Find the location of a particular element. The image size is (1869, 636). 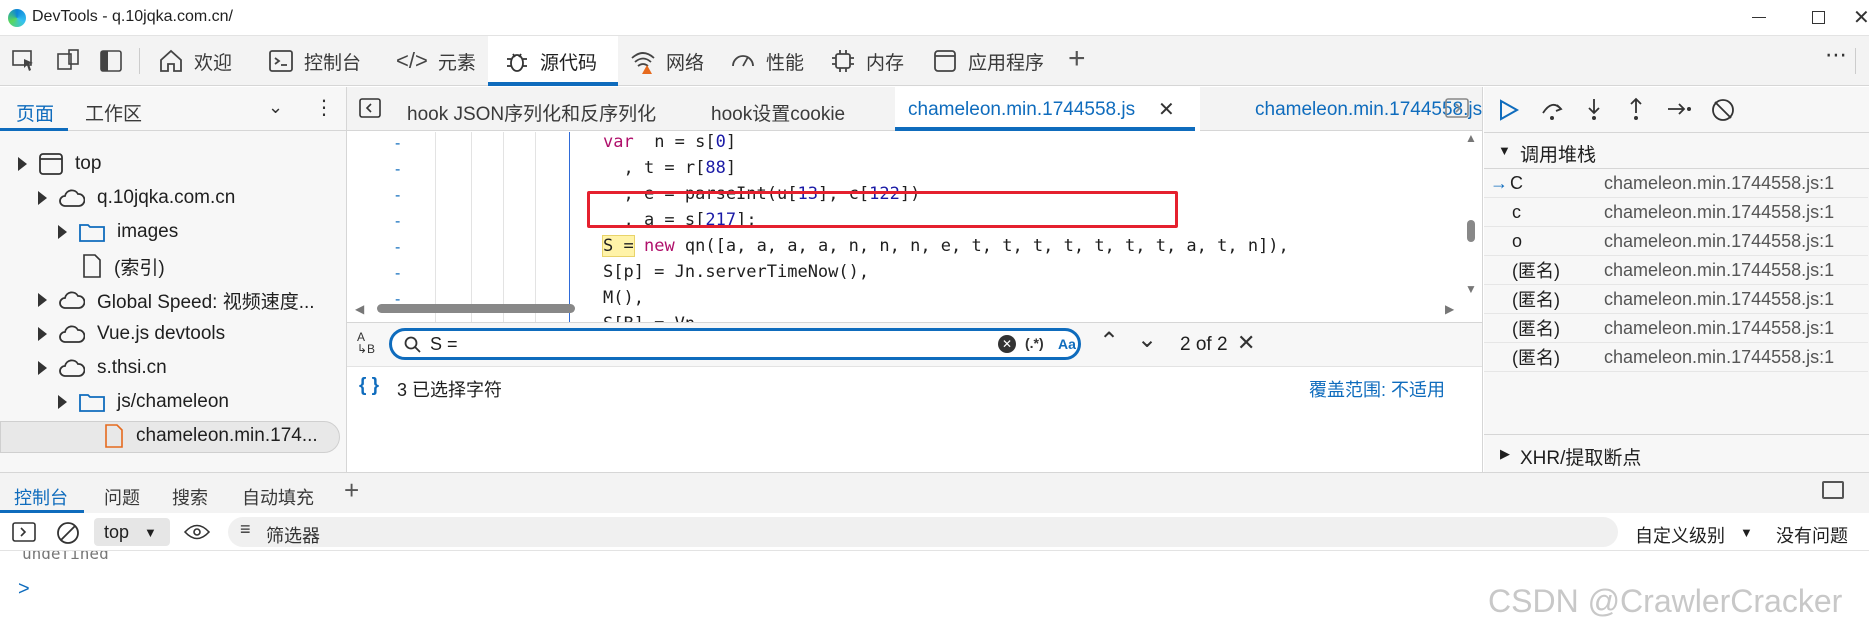

edge-logo-icon is located at coordinates (17, 18).